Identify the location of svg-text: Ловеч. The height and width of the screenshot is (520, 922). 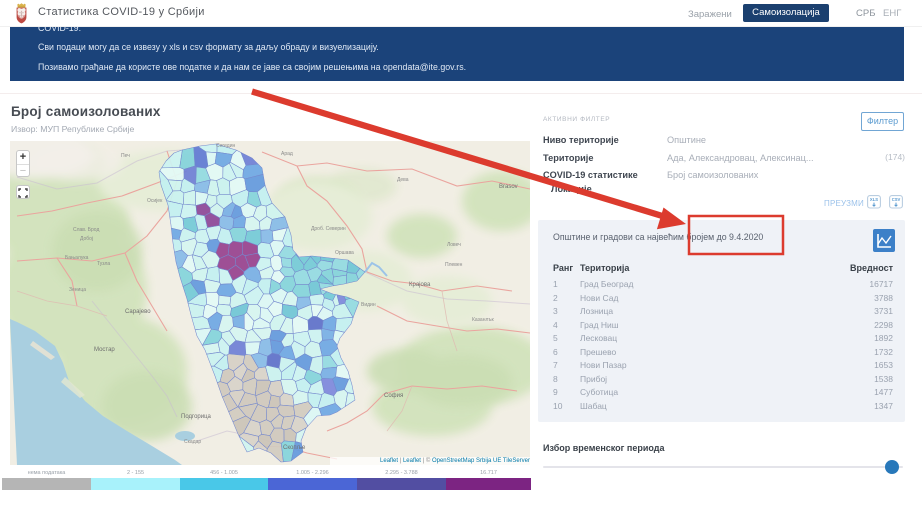
(454, 245).